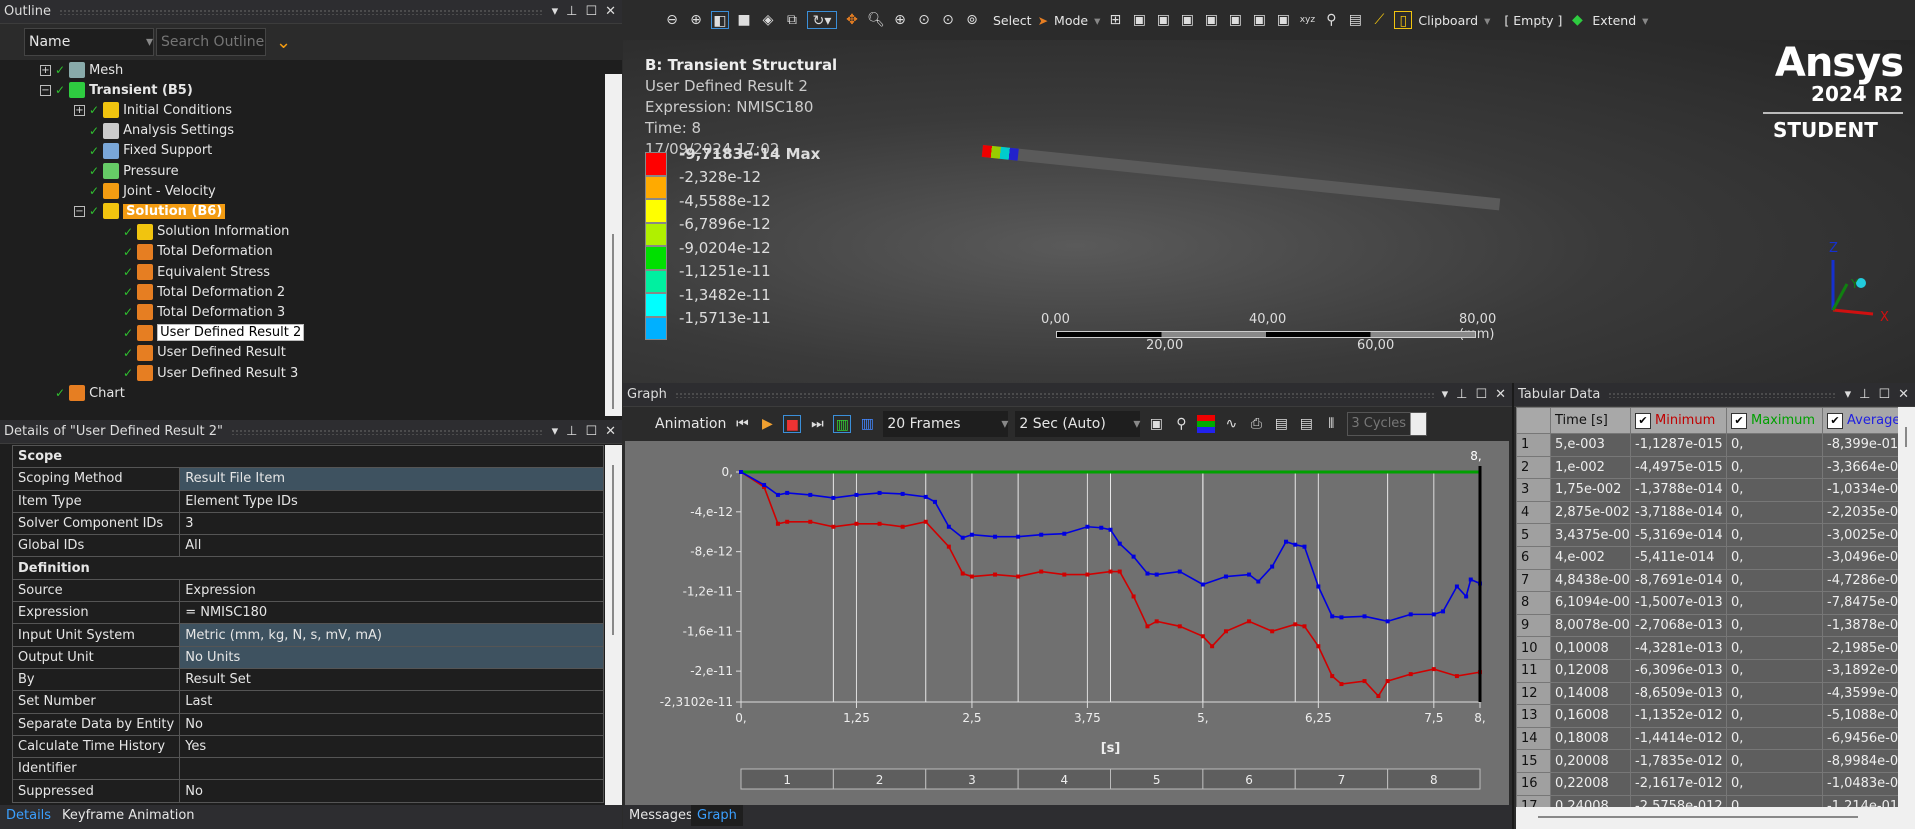 The height and width of the screenshot is (829, 1915). I want to click on collapse-icon: −, so click(45, 90).